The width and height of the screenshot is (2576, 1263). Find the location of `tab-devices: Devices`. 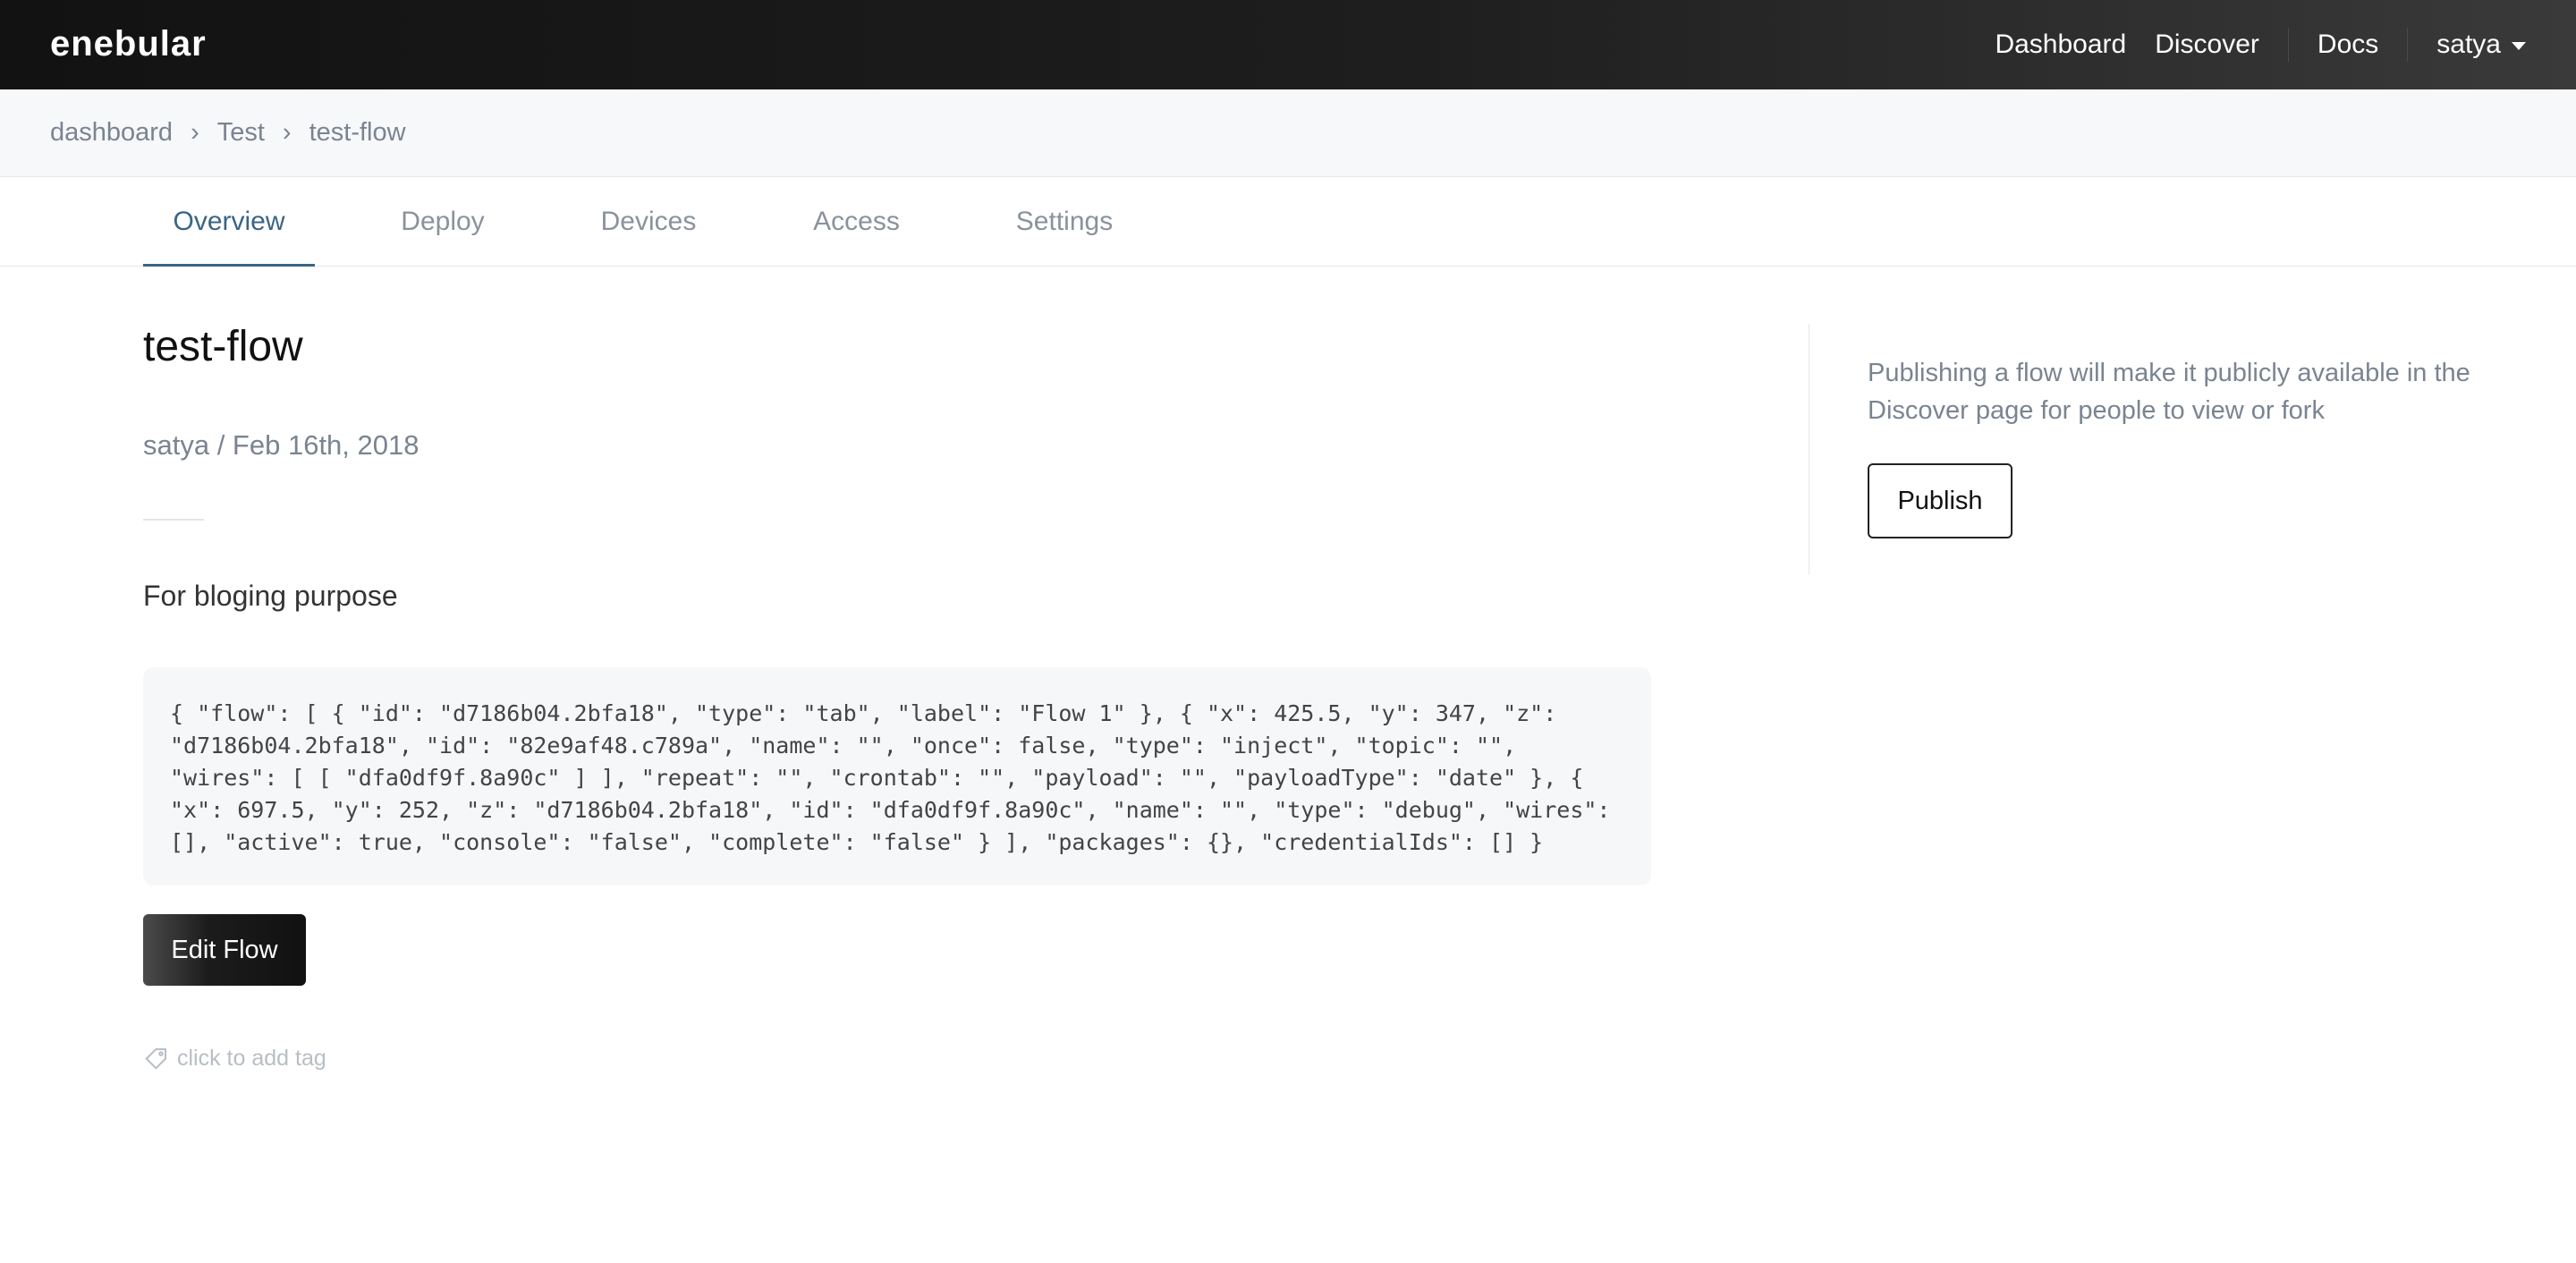

tab-devices: Devices is located at coordinates (648, 222).